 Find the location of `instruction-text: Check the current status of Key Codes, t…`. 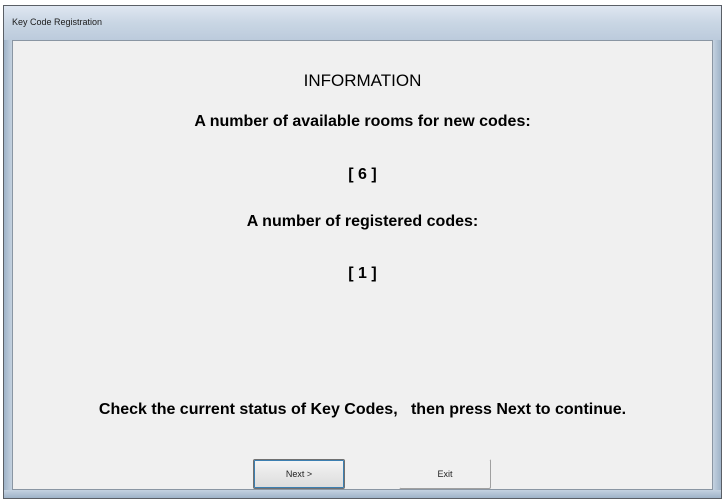

instruction-text: Check the current status of Key Codes, t… is located at coordinates (362, 409).